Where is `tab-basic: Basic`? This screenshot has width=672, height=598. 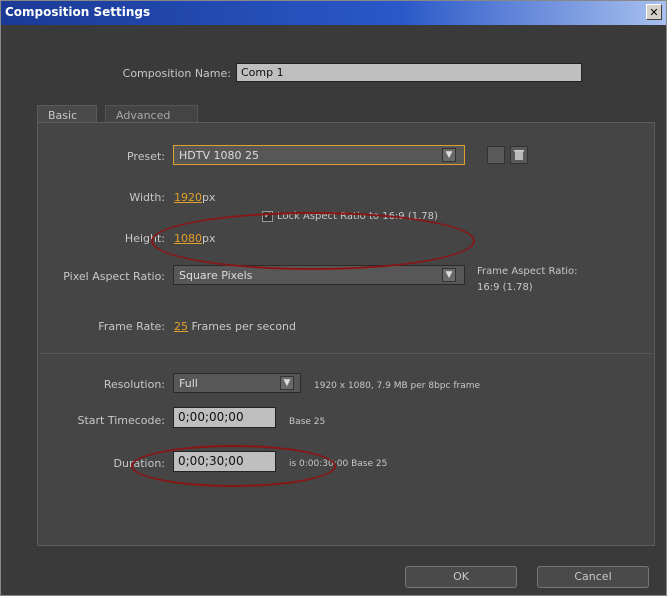
tab-basic: Basic is located at coordinates (67, 114).